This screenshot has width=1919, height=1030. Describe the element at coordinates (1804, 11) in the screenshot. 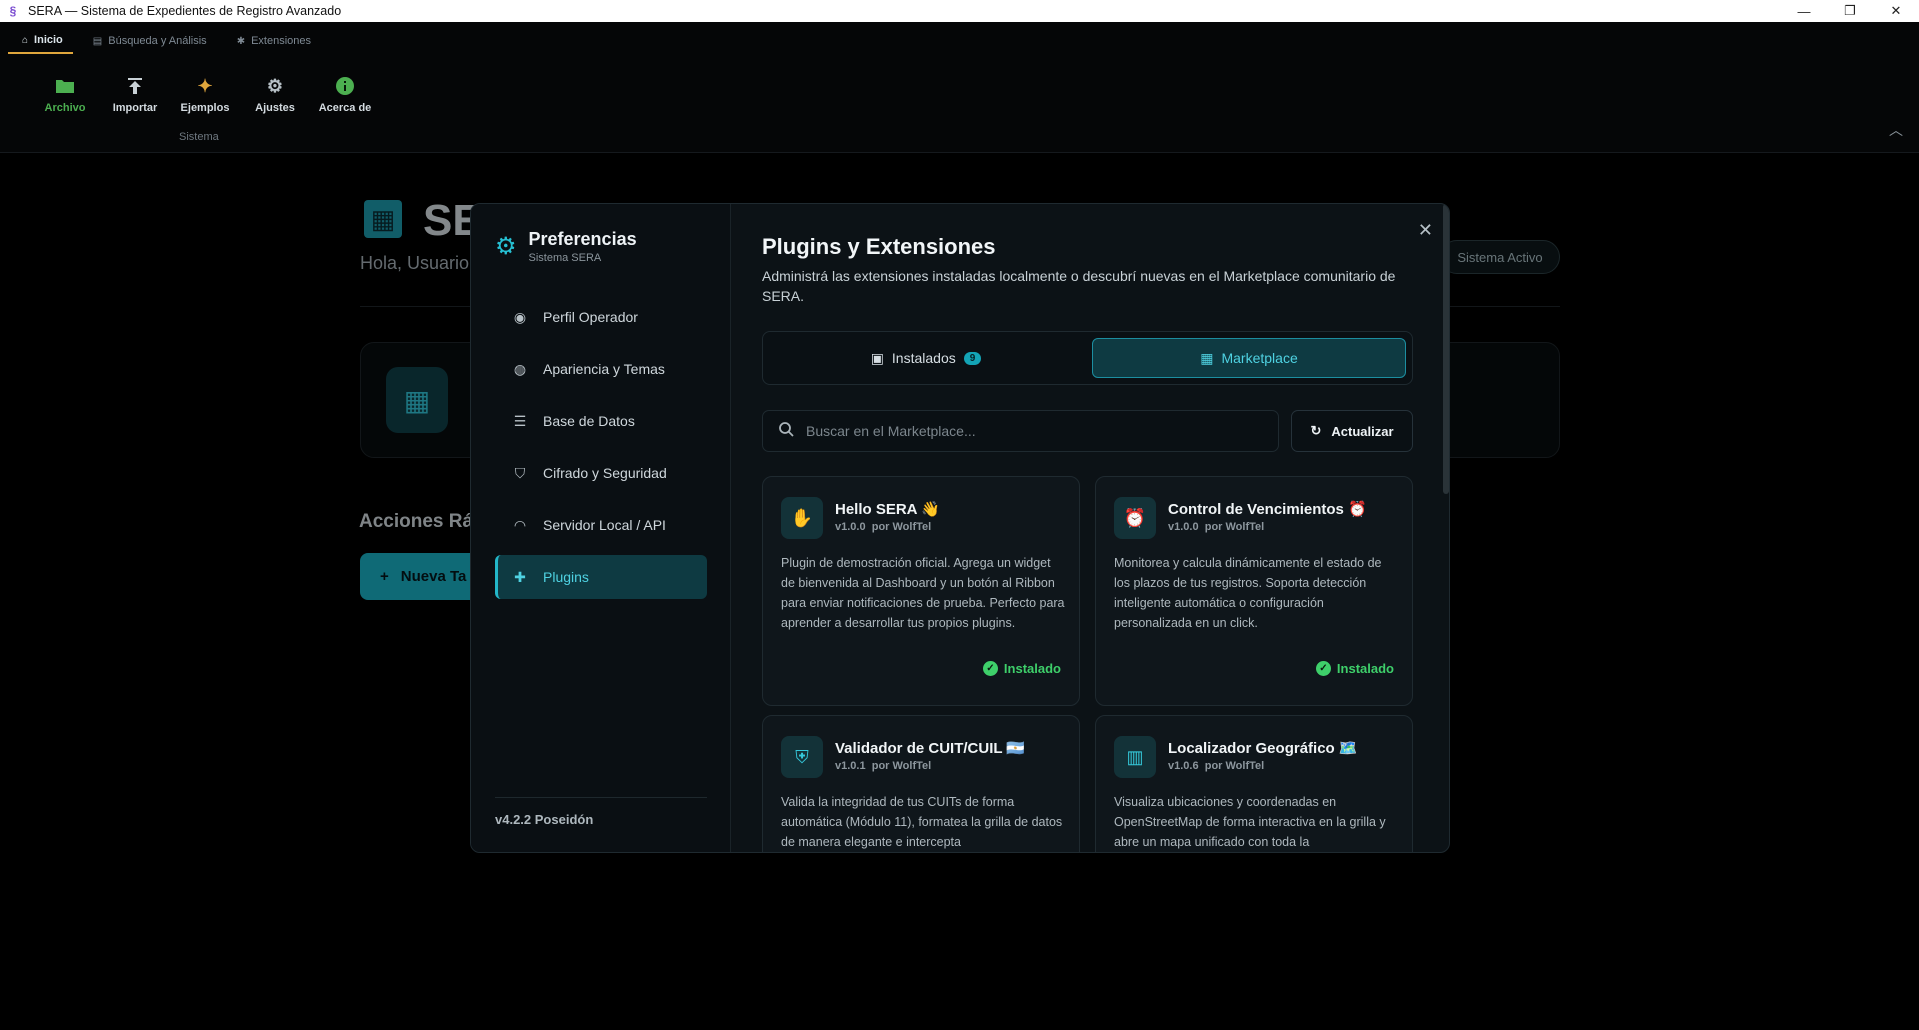

I see `minimize-icon: —` at that location.